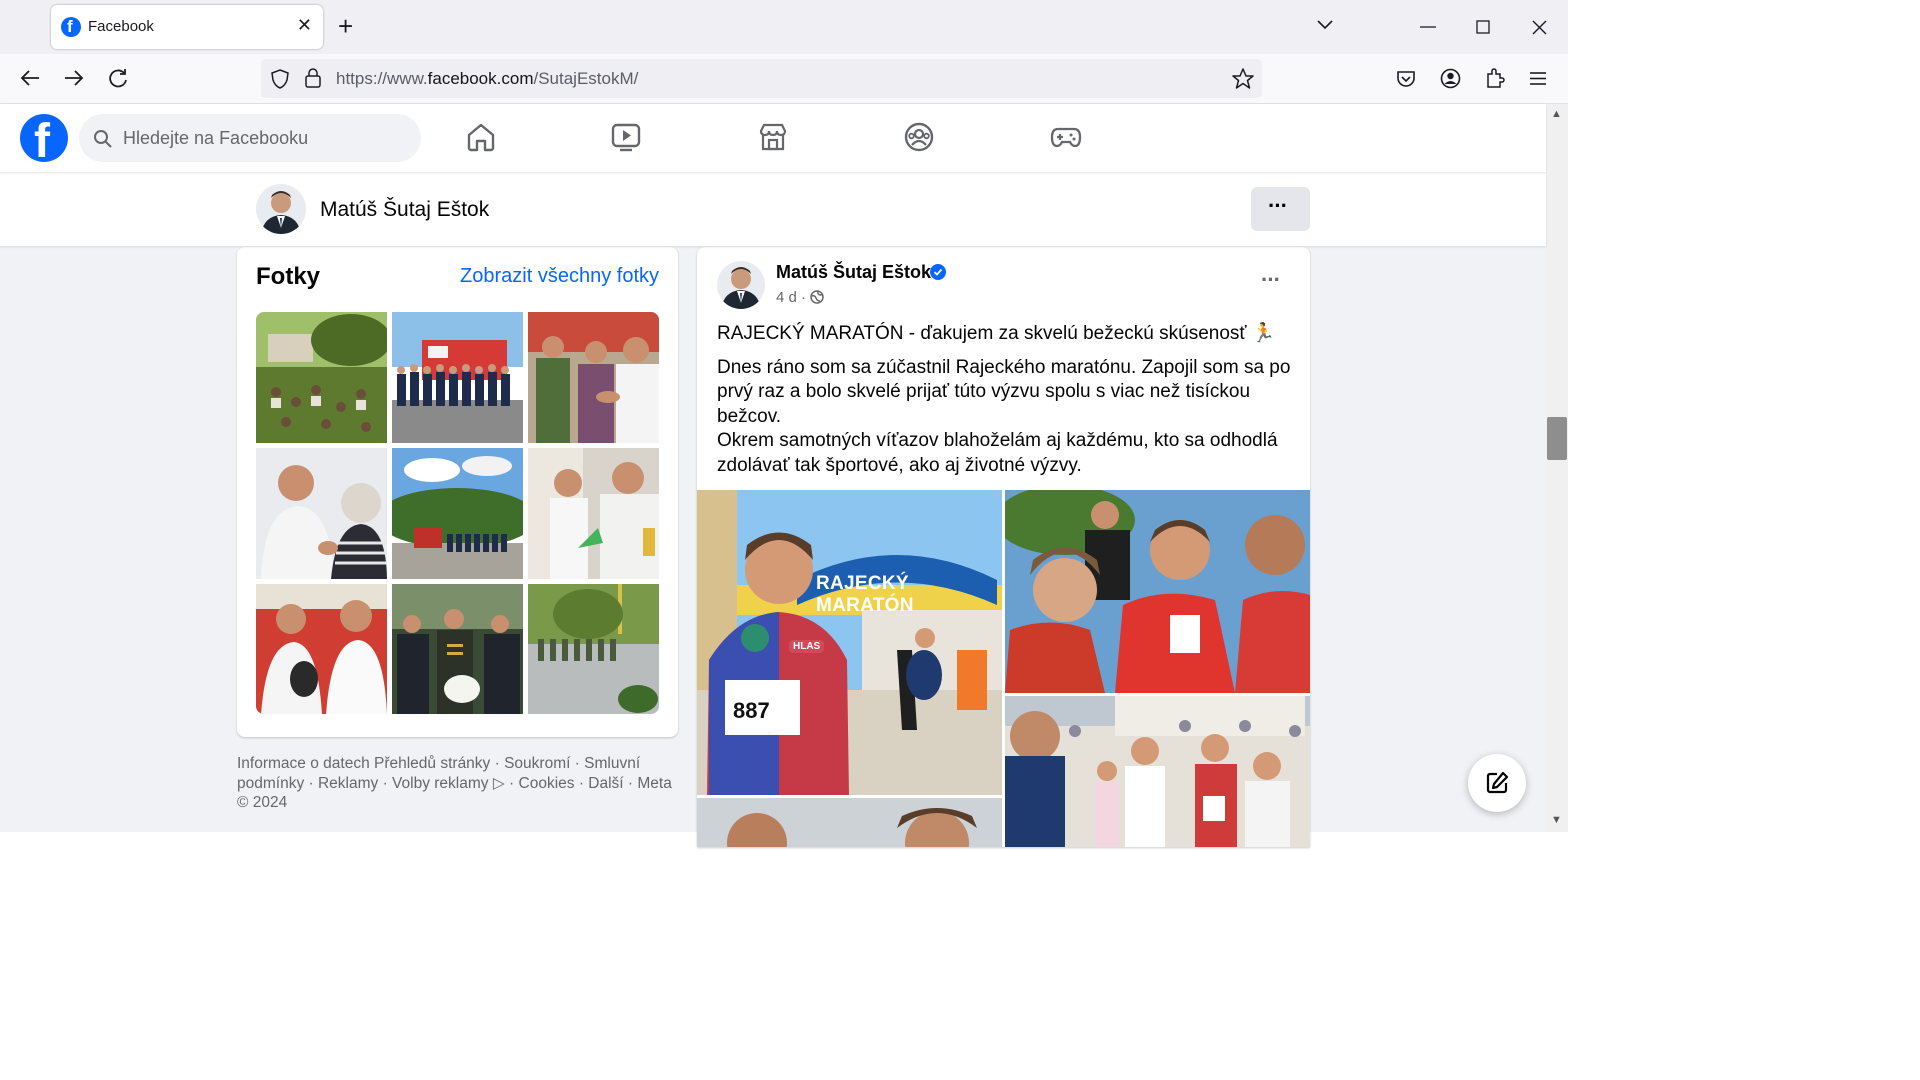 The width and height of the screenshot is (1920, 1080). What do you see at coordinates (103, 139) in the screenshot?
I see `search-icon` at bounding box center [103, 139].